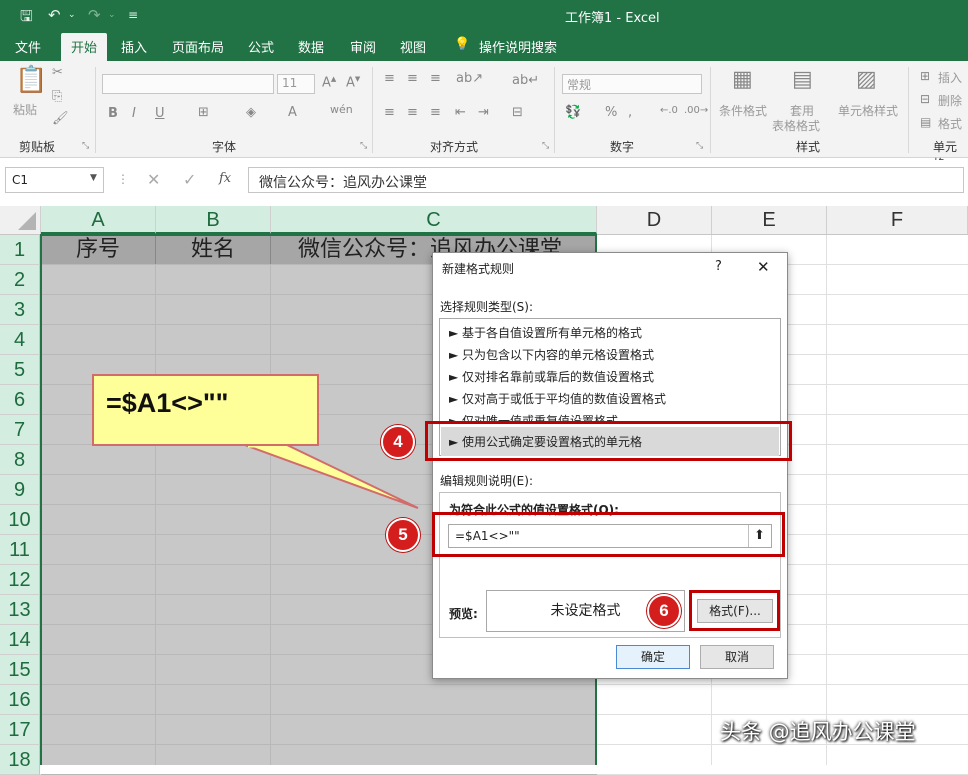  What do you see at coordinates (718, 266) in the screenshot?
I see `help-button: ?` at bounding box center [718, 266].